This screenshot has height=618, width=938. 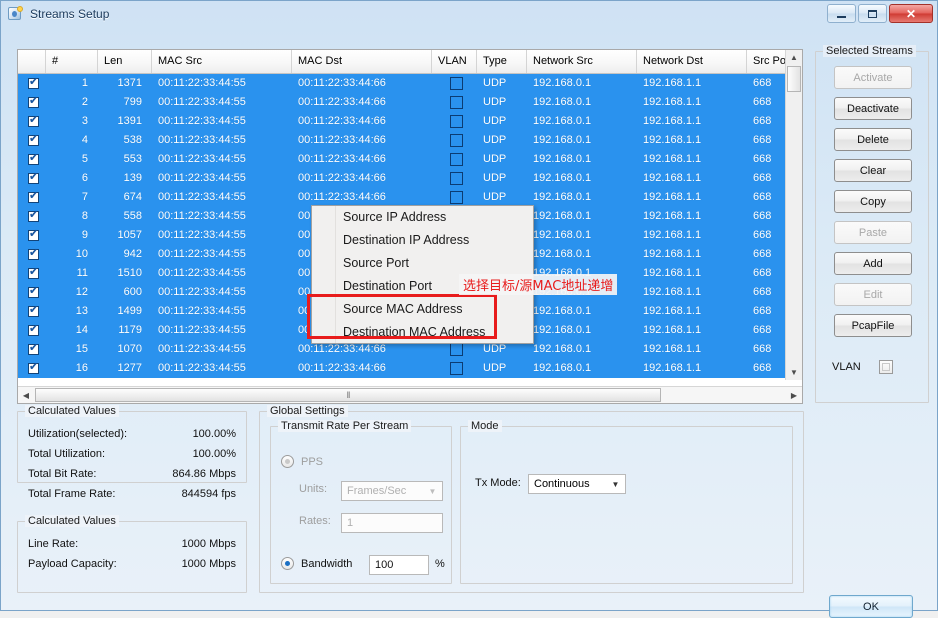 What do you see at coordinates (485, 426) in the screenshot?
I see `mode-legend: Mode` at bounding box center [485, 426].